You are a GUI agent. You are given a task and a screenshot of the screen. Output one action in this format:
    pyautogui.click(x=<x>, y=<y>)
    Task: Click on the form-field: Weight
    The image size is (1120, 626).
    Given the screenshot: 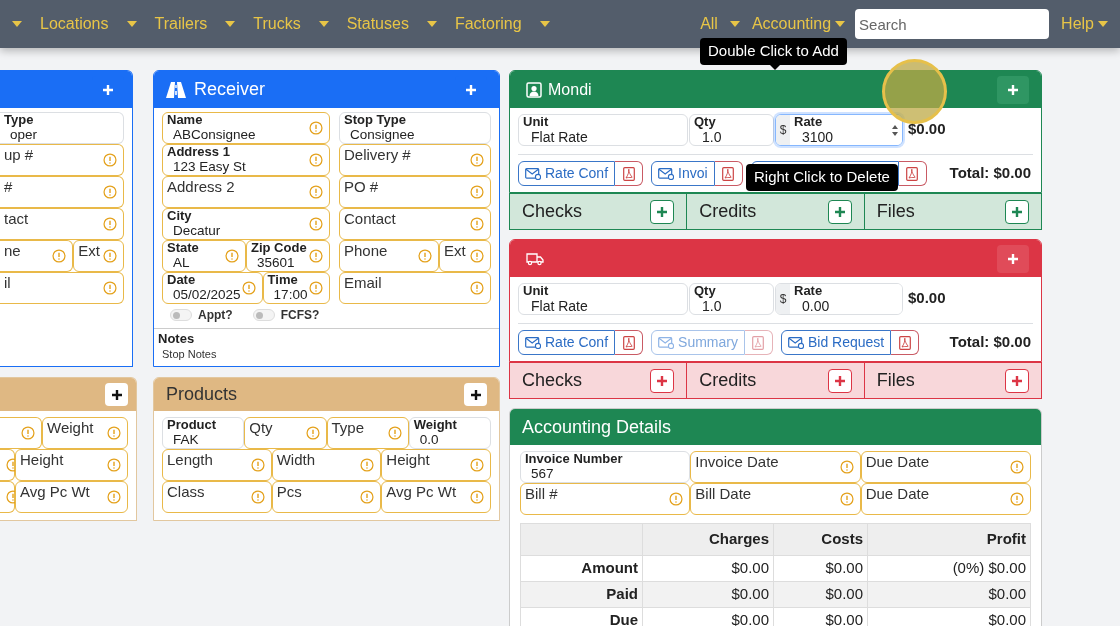 What is the action you would take?
    pyautogui.click(x=85, y=433)
    